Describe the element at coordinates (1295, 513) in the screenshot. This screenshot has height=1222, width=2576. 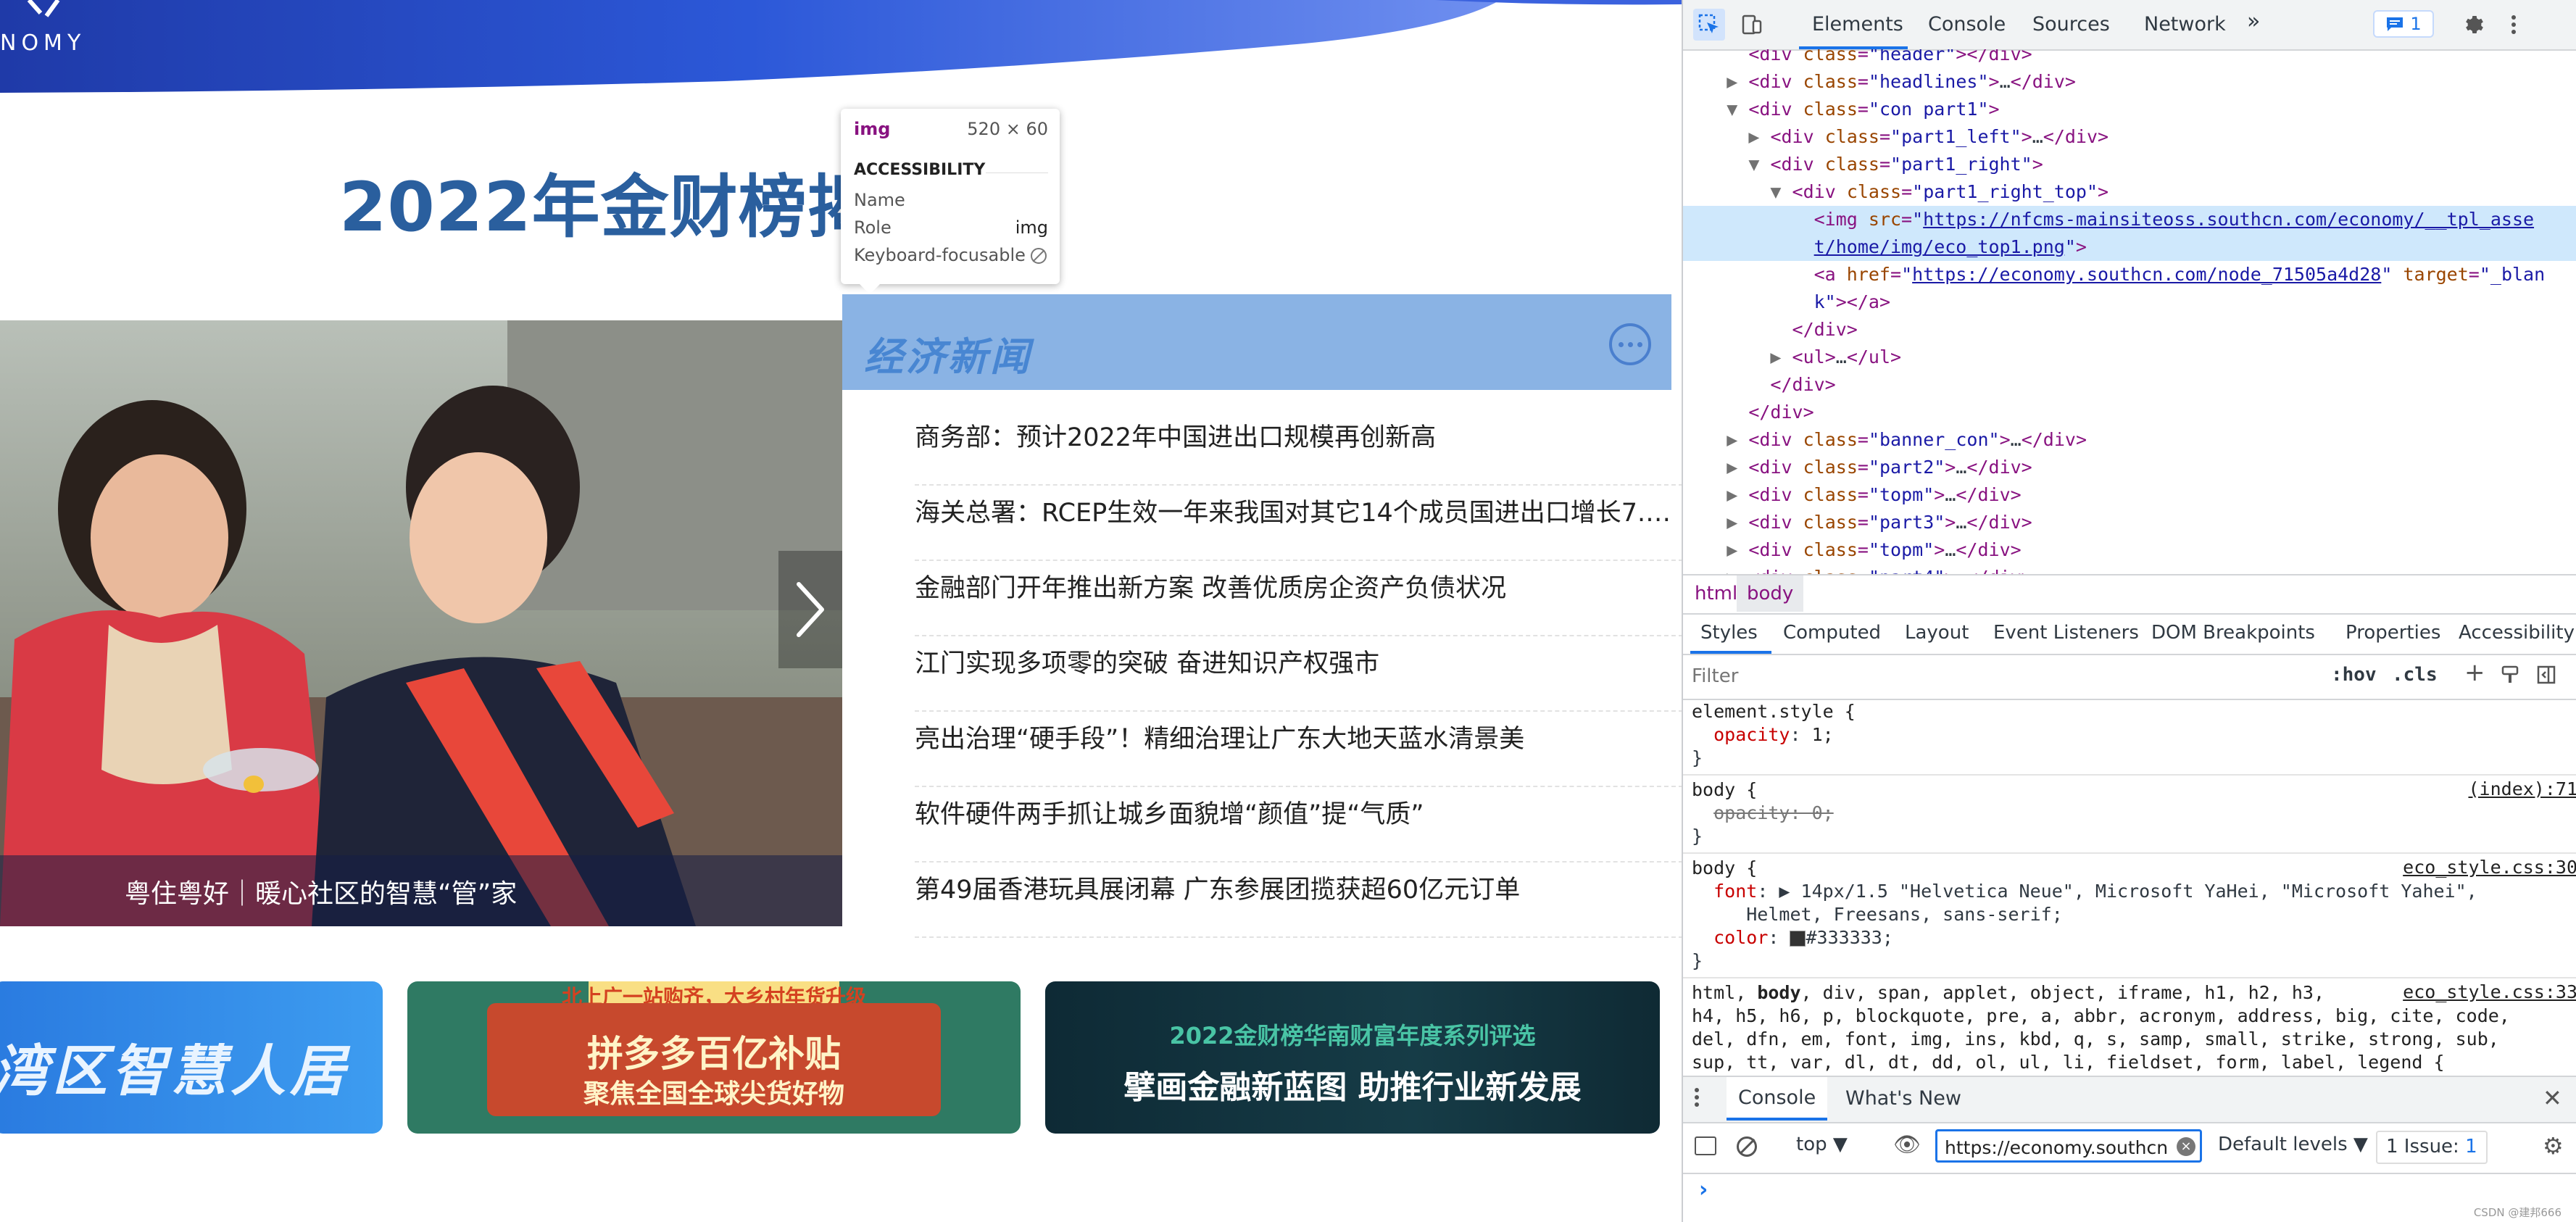
I see `news-link: 海关总署：RCEP生效一年来我国对其它14个成员国进出口增长7.5%` at that location.